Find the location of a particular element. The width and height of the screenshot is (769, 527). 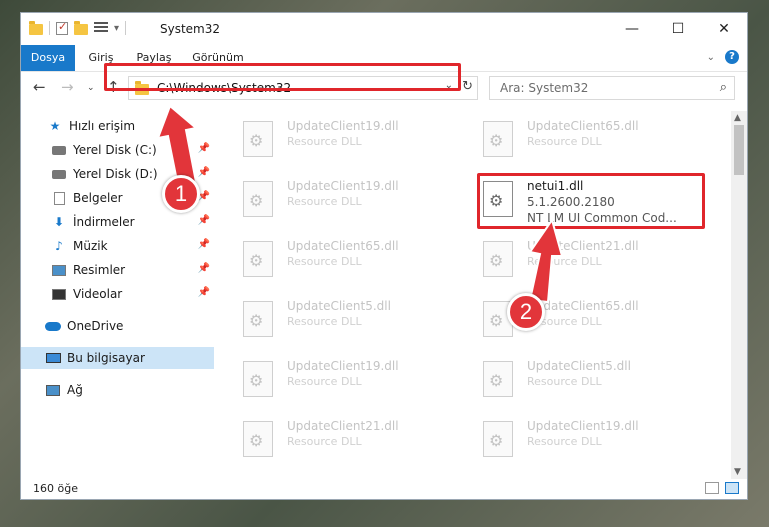

sidebar-item-label: Yerel Disk (C:) is located at coordinates (115, 150).